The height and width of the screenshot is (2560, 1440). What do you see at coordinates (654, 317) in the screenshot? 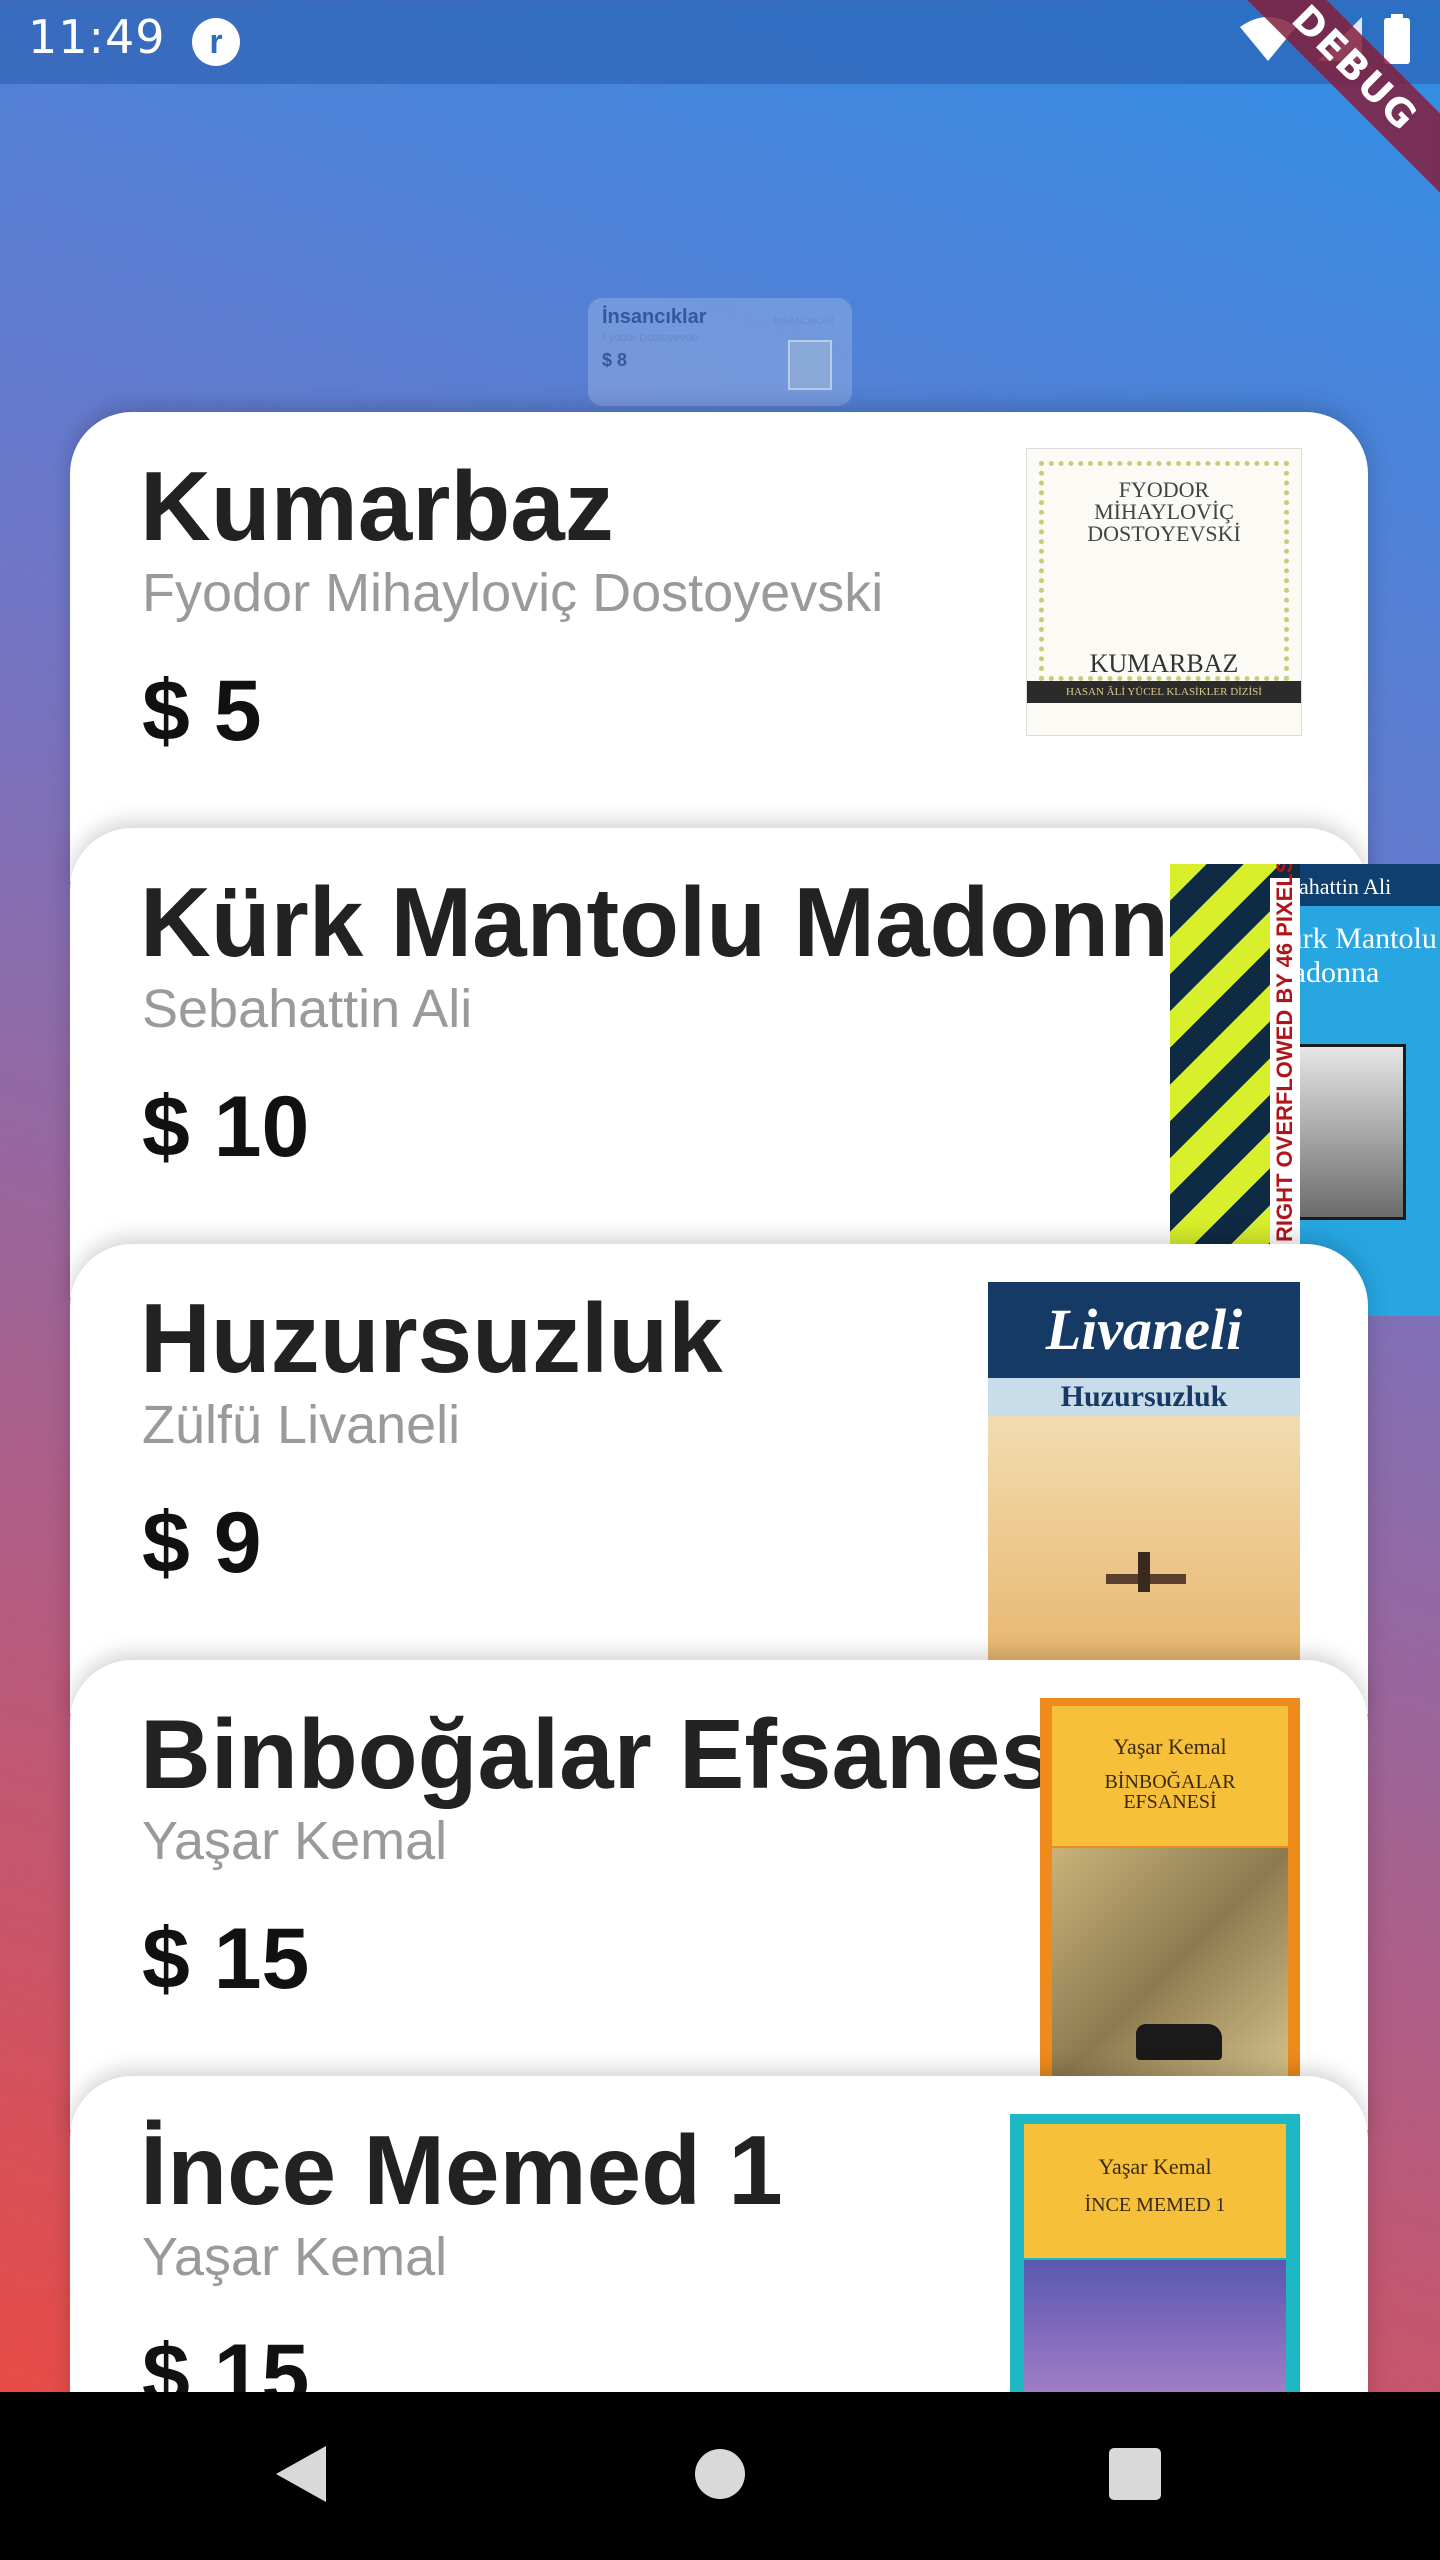
I see `ghost-book-title: İnsancıklar` at bounding box center [654, 317].